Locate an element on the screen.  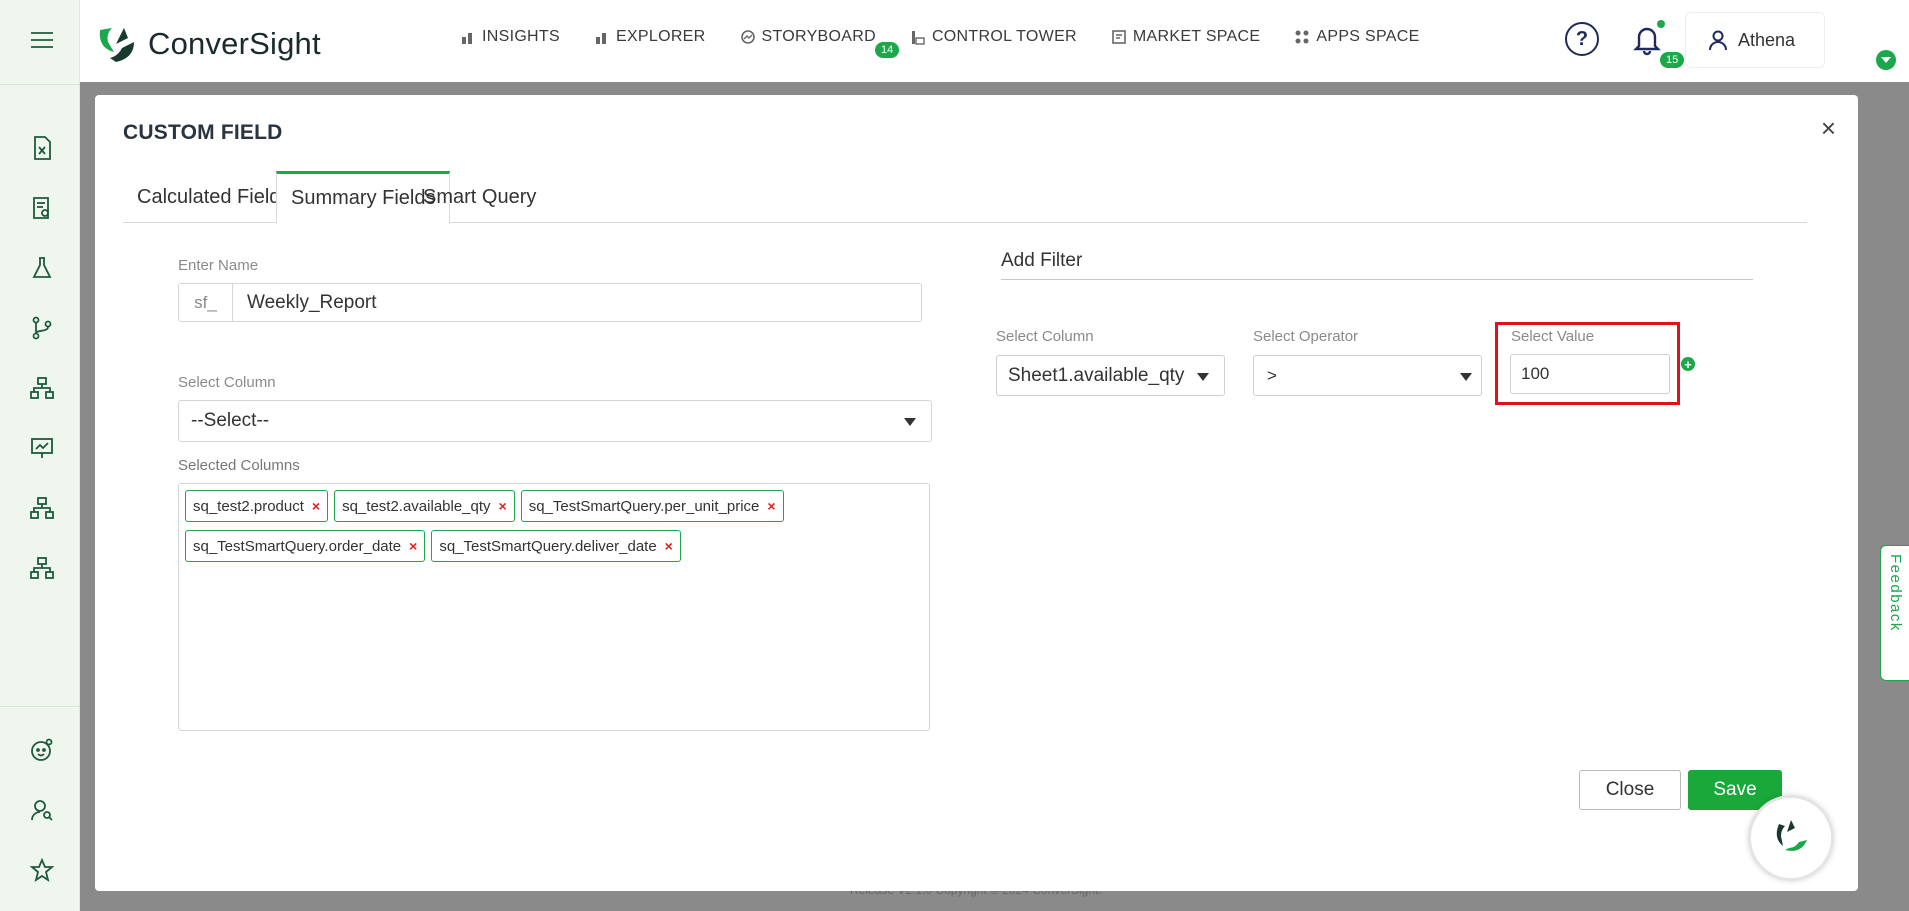
hamburger-menu-icon is located at coordinates (42, 40).